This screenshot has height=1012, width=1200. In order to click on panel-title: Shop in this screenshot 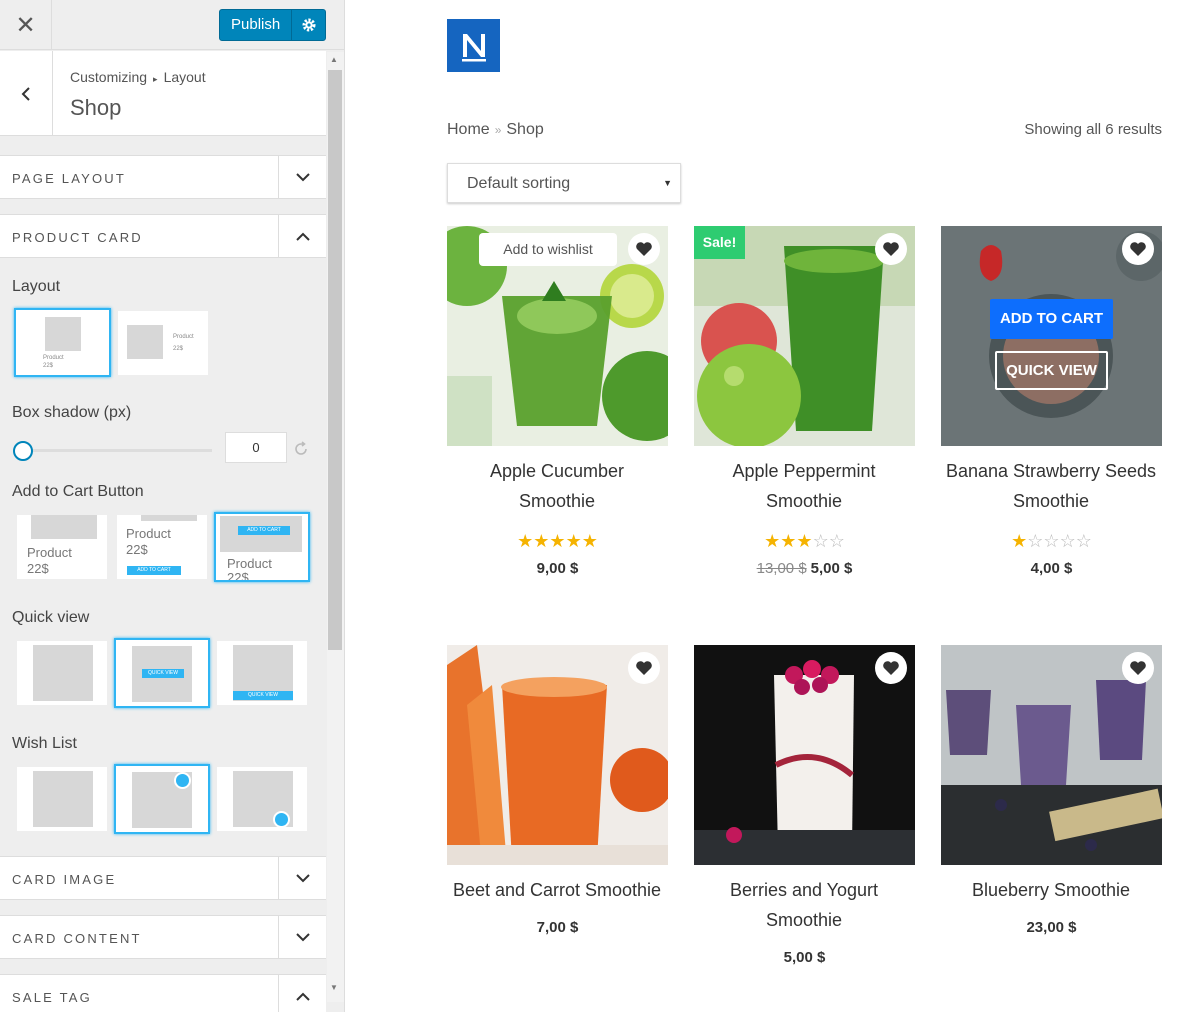, I will do `click(96, 107)`.